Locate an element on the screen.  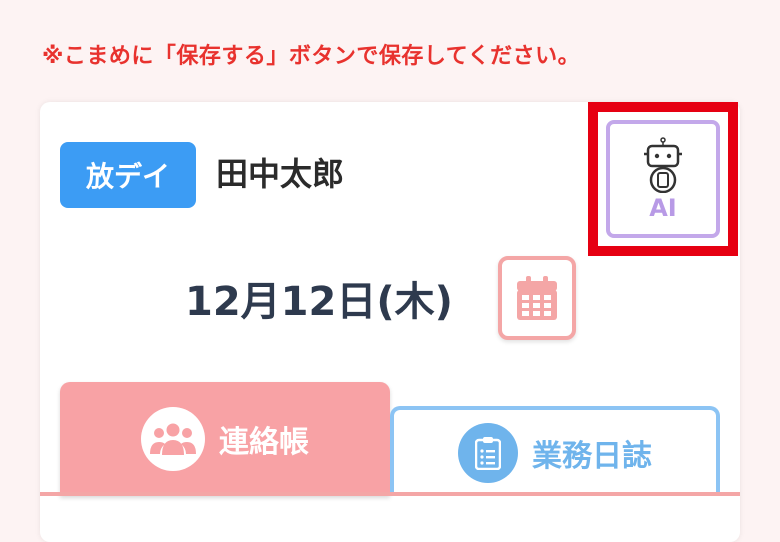
ai-button-label: AI is located at coordinates (663, 208).